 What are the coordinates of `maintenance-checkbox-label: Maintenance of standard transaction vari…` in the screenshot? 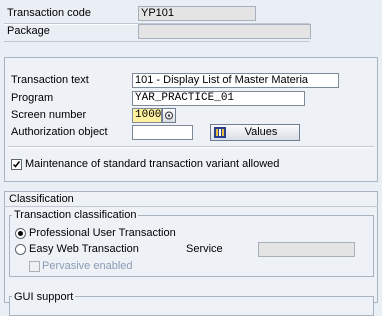 It's located at (152, 164).